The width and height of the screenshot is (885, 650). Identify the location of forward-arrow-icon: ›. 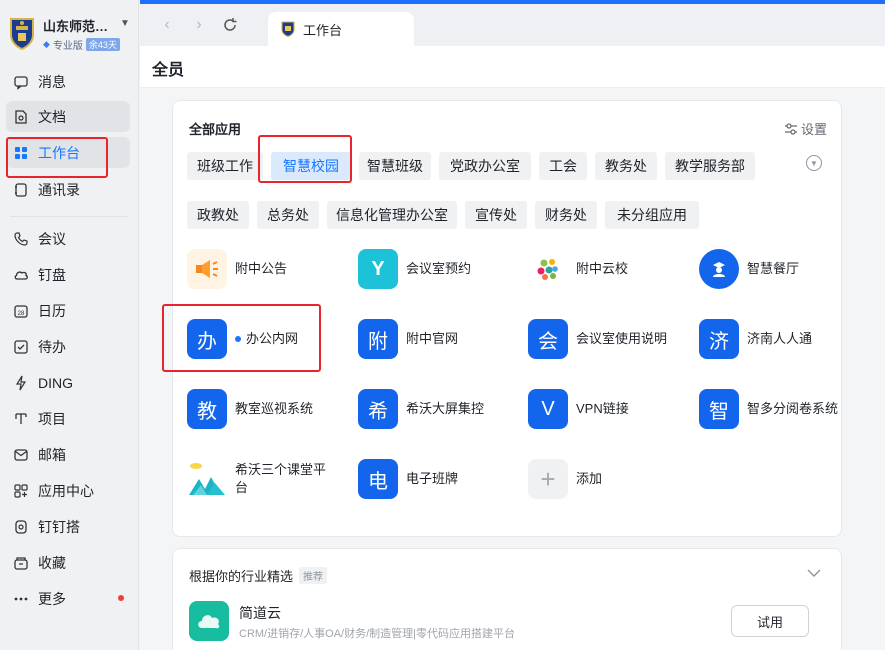
(199, 25).